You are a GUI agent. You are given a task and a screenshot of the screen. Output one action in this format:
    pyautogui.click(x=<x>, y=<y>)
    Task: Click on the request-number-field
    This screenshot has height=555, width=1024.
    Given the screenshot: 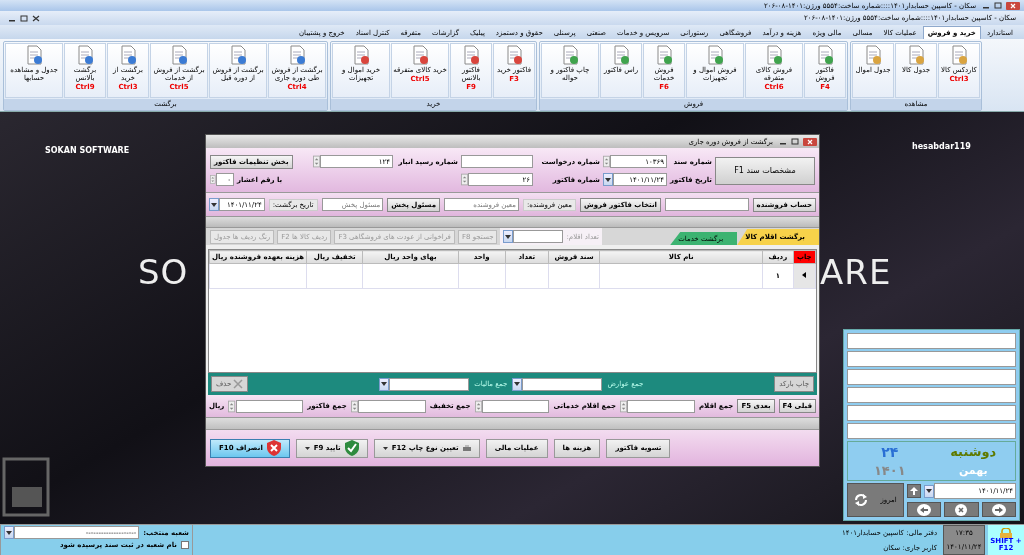 What is the action you would take?
    pyautogui.click(x=497, y=161)
    